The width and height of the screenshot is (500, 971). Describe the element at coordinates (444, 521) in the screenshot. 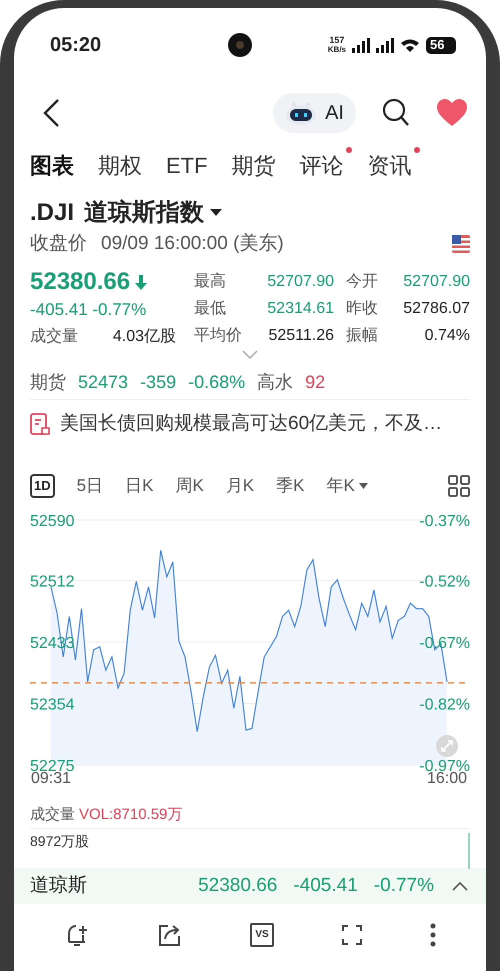

I see `axis-label: -0.37%` at that location.